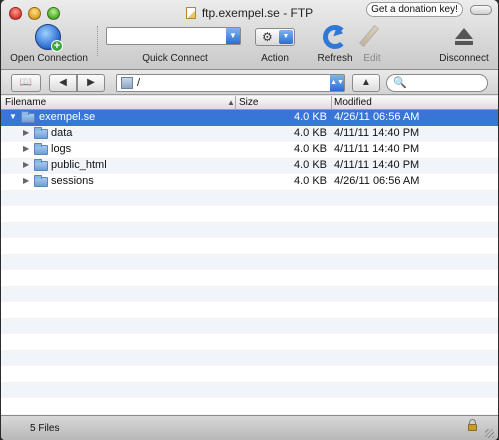  Describe the element at coordinates (249, 150) in the screenshot. I see `table-row: ▶ logs 4.0 KB 4/11/11 14:40 PM` at that location.